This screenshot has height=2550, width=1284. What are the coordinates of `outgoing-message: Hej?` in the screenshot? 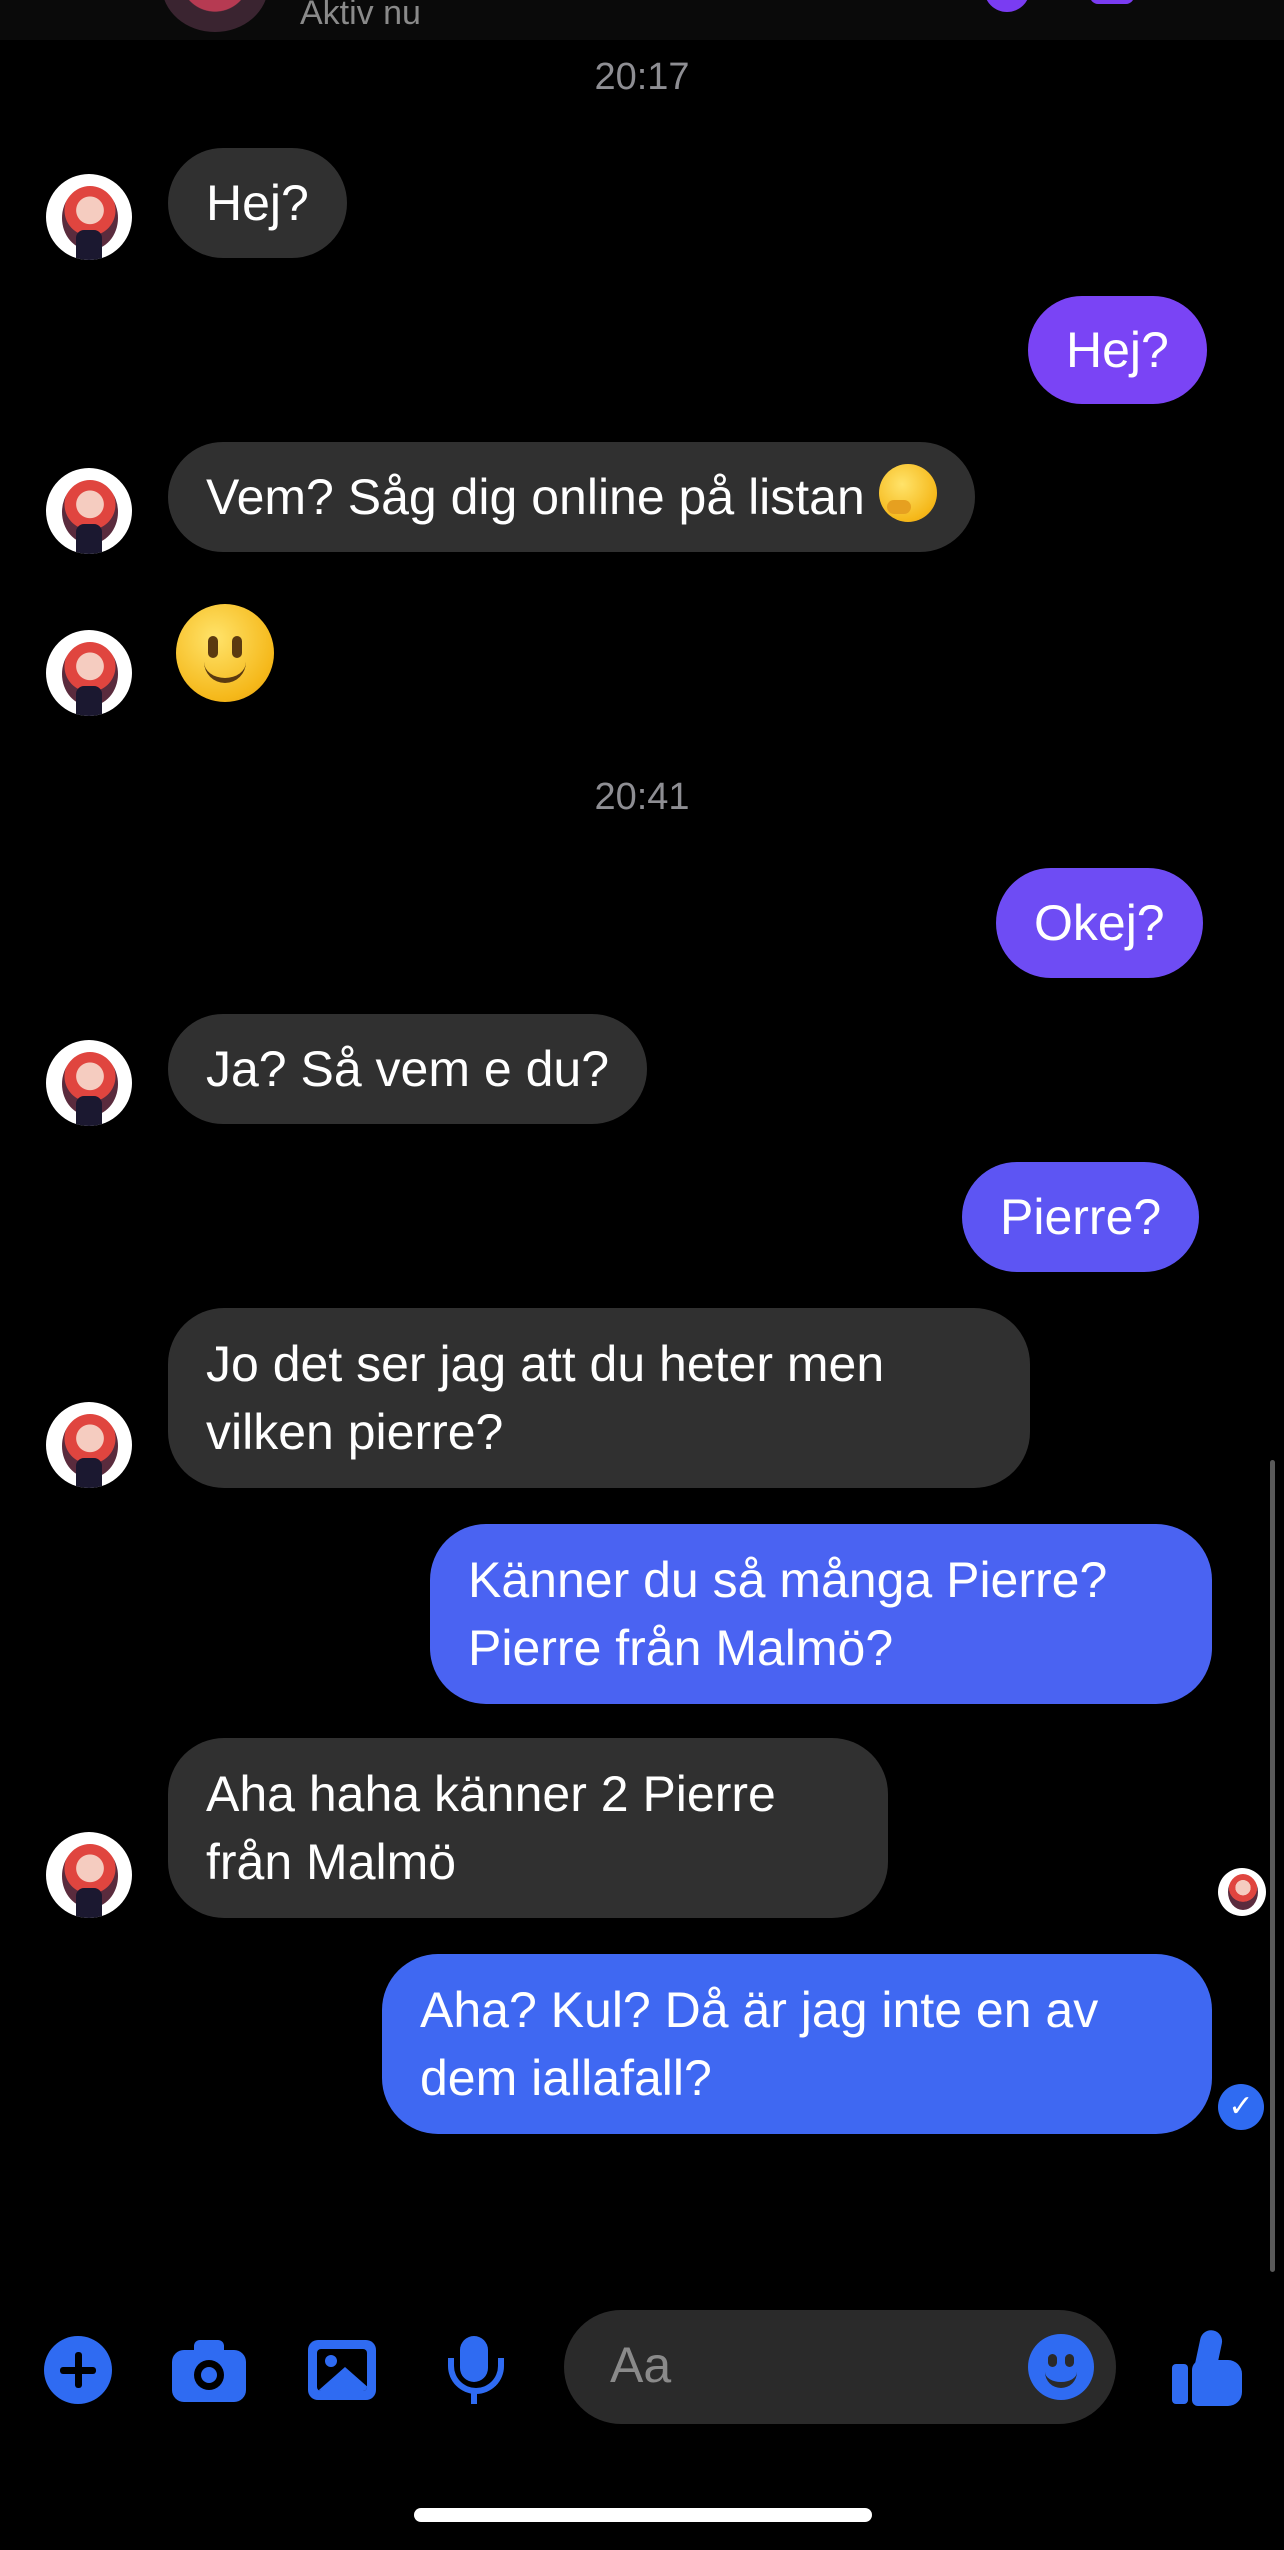 It's located at (1117, 350).